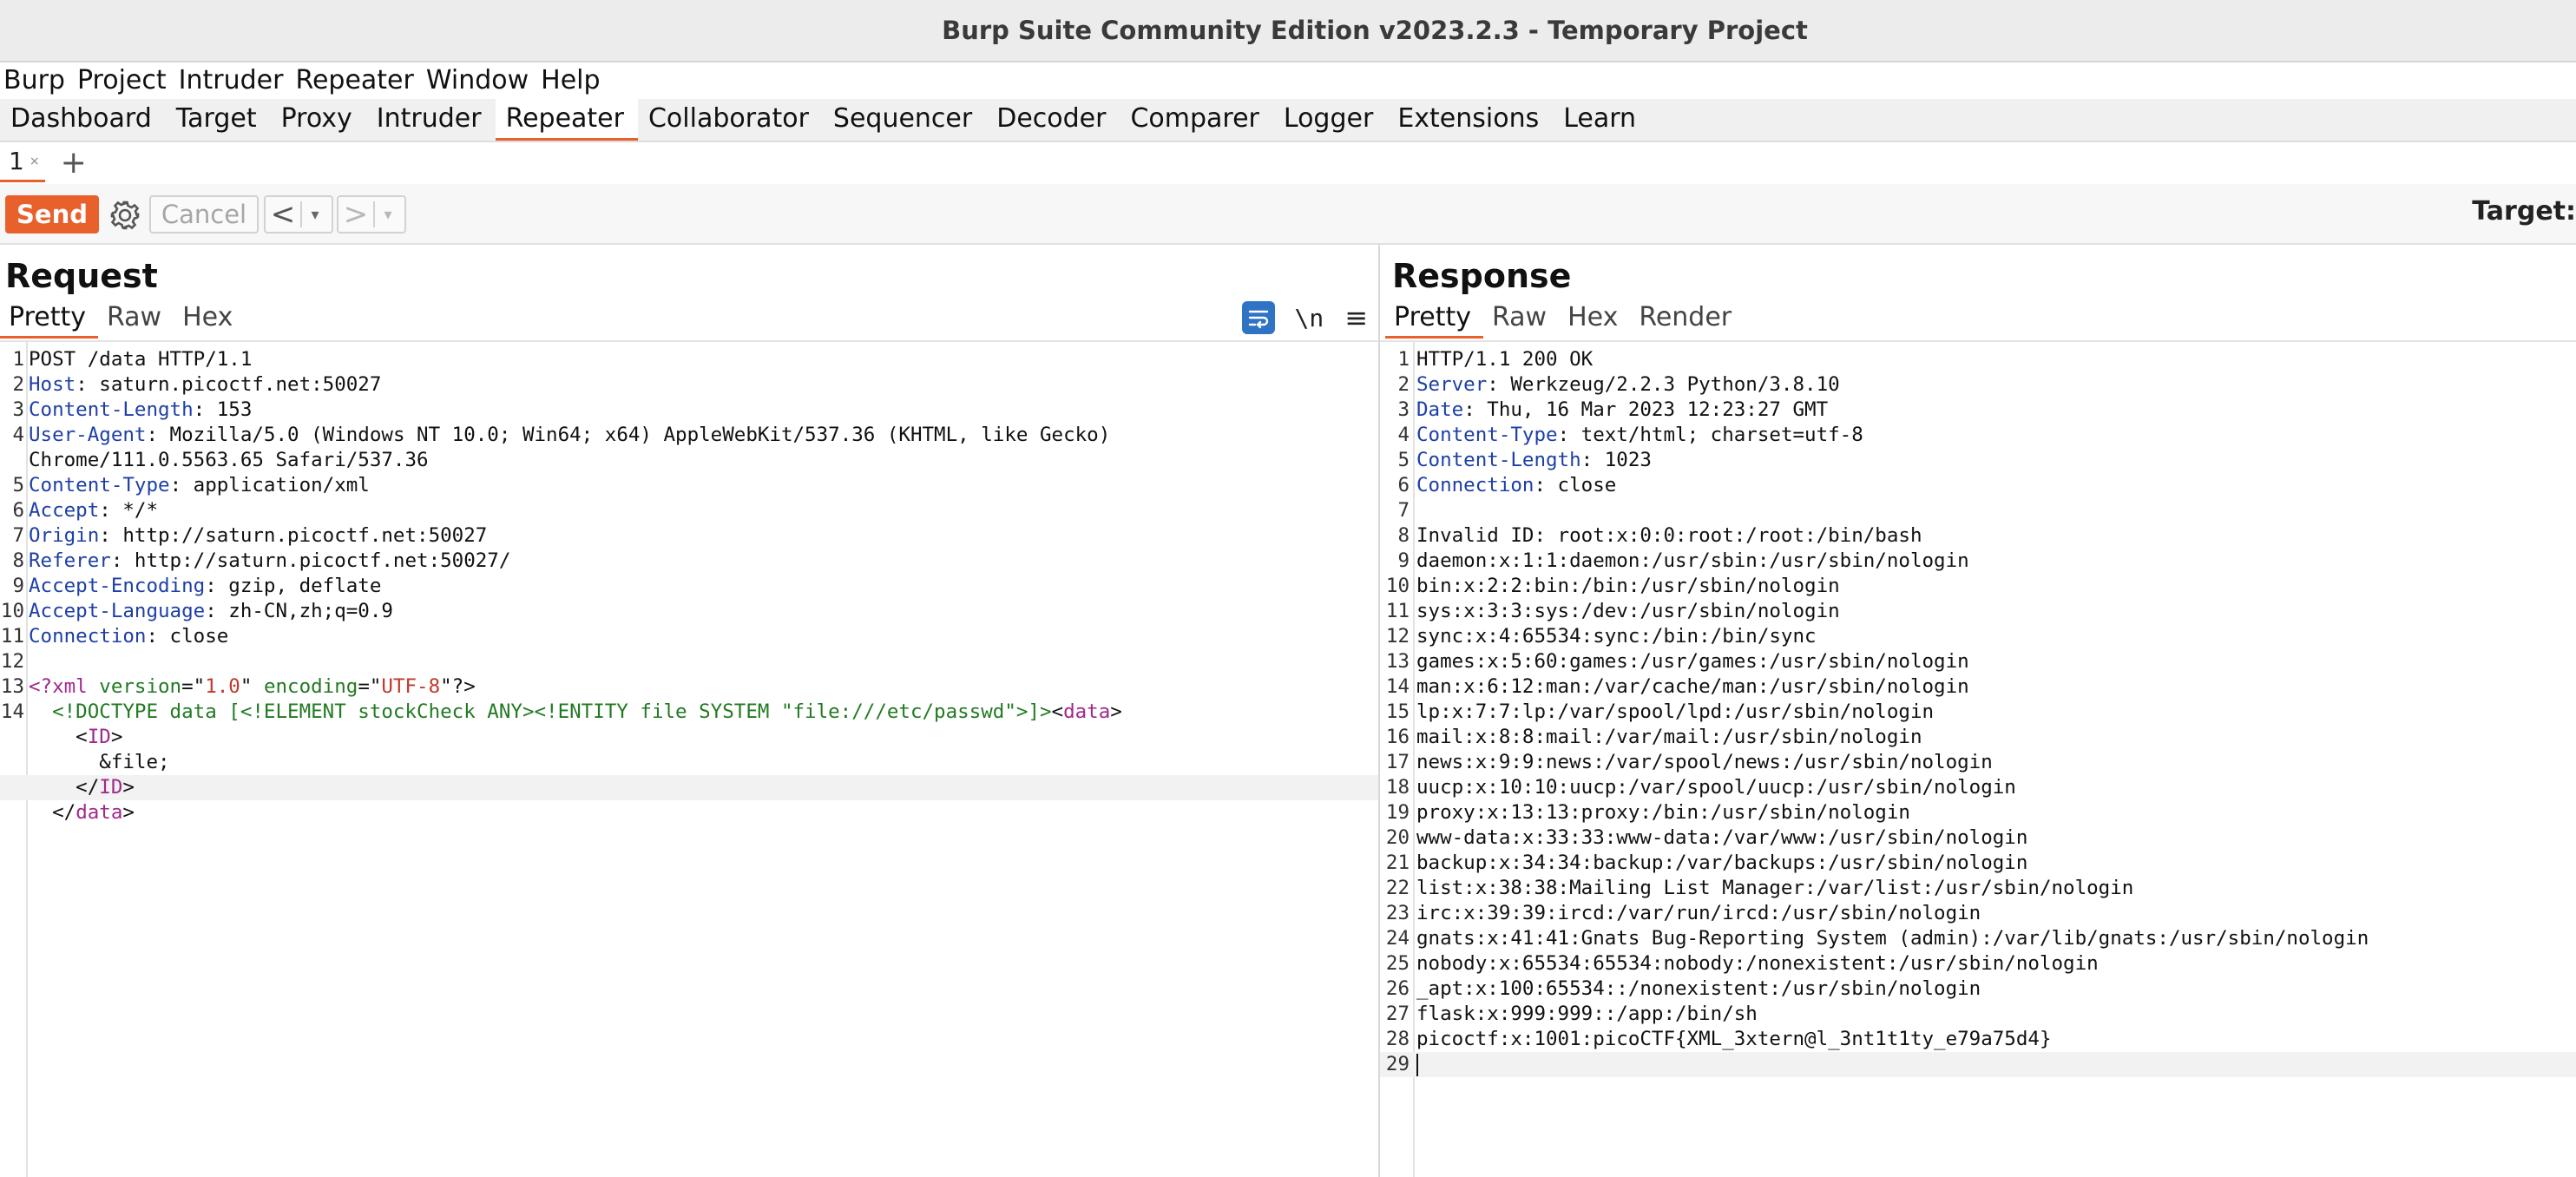 The image size is (2576, 1177). What do you see at coordinates (1687, 319) in the screenshot?
I see `response-tab-render: Render` at bounding box center [1687, 319].